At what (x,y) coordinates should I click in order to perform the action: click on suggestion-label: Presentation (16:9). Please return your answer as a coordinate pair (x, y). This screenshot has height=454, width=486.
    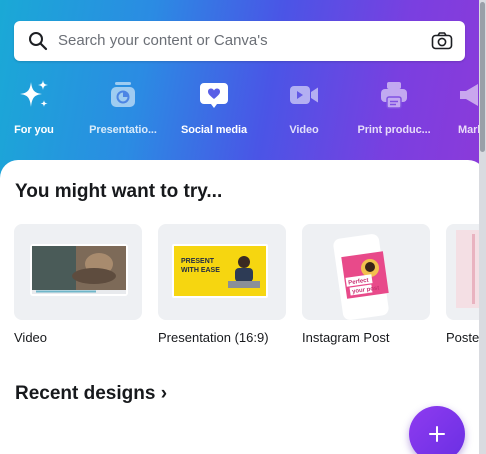
    Looking at the image, I should click on (213, 337).